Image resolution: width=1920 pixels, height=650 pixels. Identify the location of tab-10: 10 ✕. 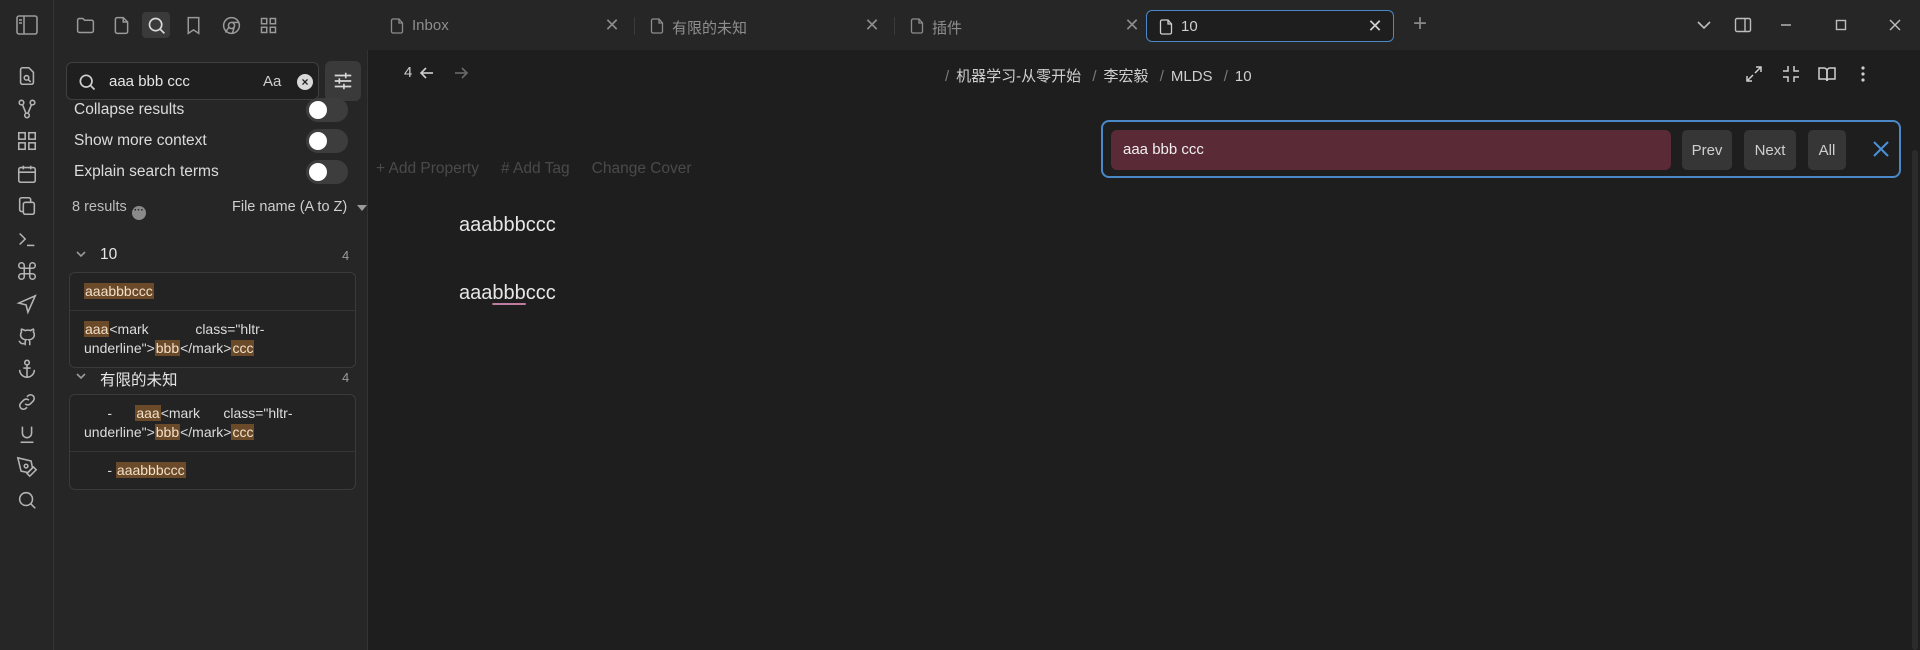
(1270, 26).